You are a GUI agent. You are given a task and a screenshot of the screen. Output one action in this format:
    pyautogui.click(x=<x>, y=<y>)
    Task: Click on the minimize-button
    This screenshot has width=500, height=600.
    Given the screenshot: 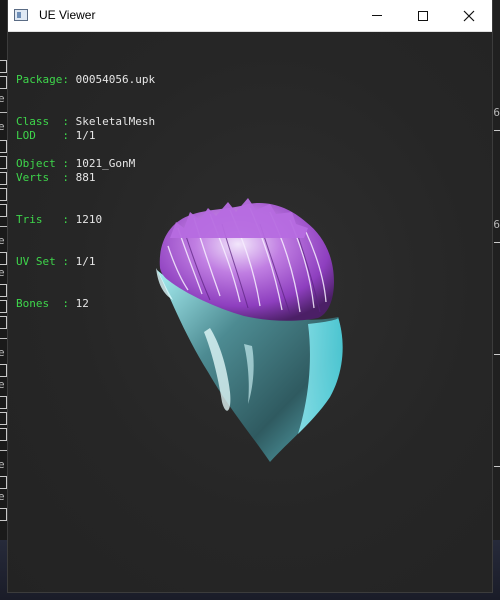 What is the action you would take?
    pyautogui.click(x=377, y=15)
    